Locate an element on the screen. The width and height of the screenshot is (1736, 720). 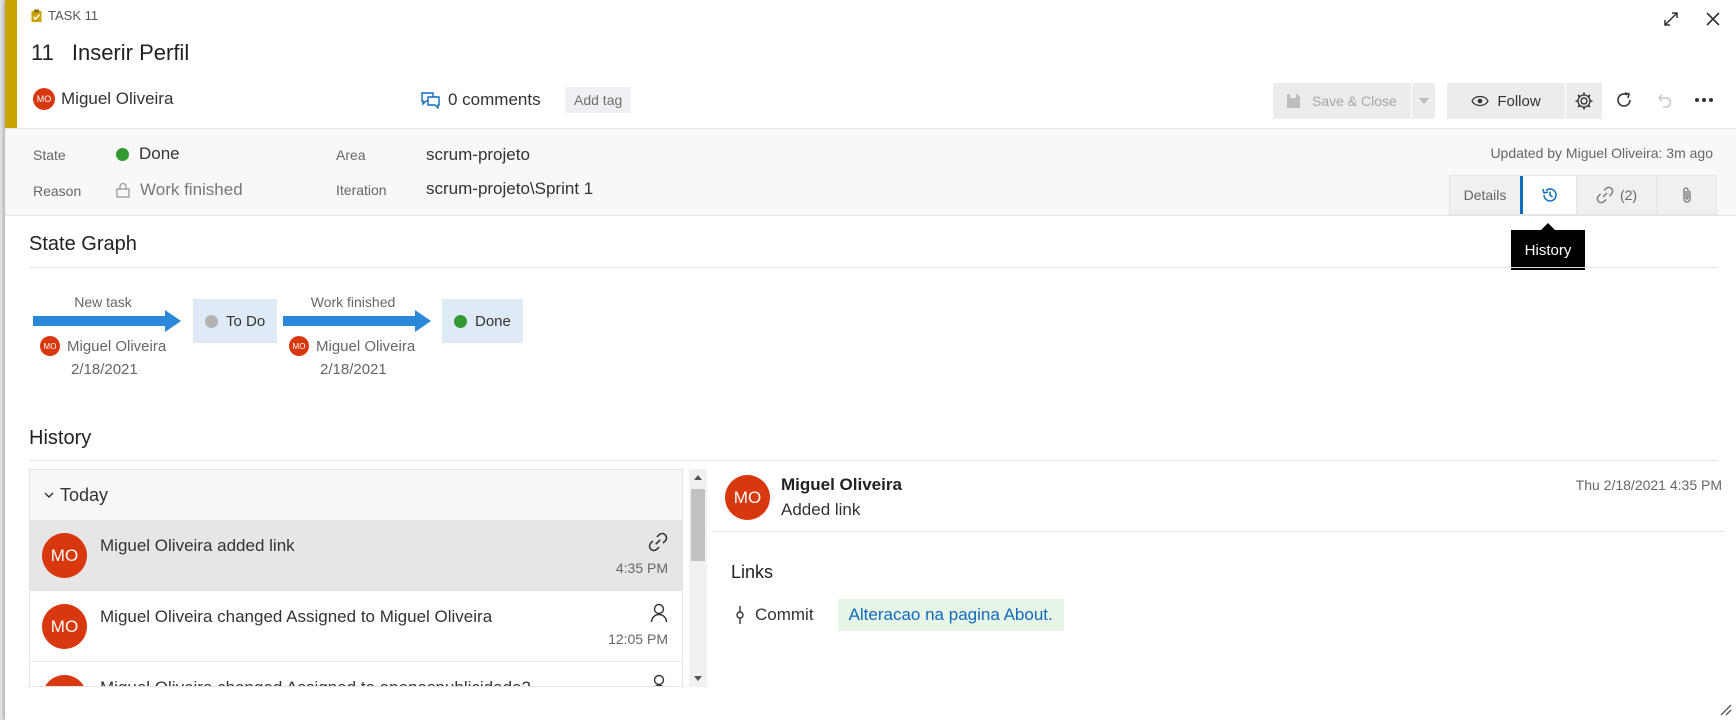
close-icon is located at coordinates (1713, 19).